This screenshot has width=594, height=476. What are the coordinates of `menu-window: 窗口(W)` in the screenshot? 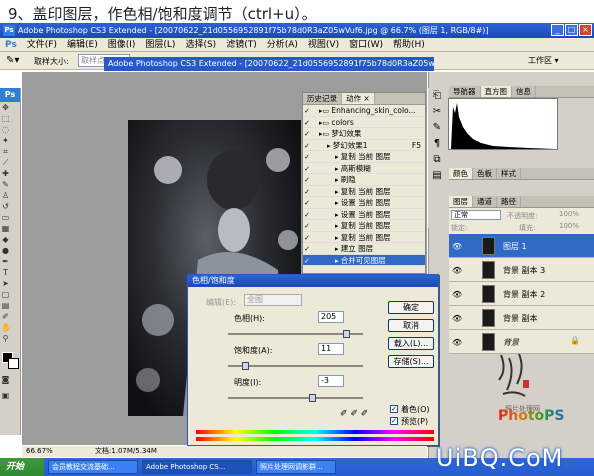 It's located at (366, 45).